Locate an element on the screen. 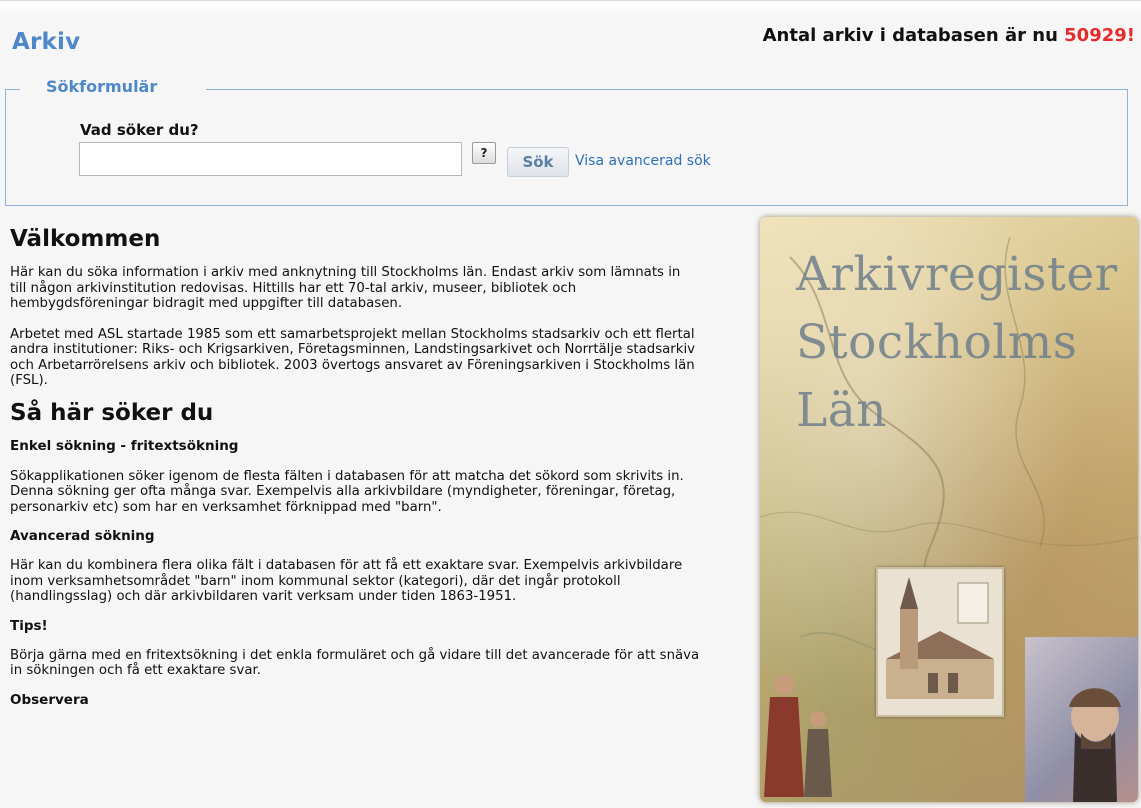 Image resolution: width=1141 pixels, height=808 pixels. search-button: Sök is located at coordinates (538, 162).